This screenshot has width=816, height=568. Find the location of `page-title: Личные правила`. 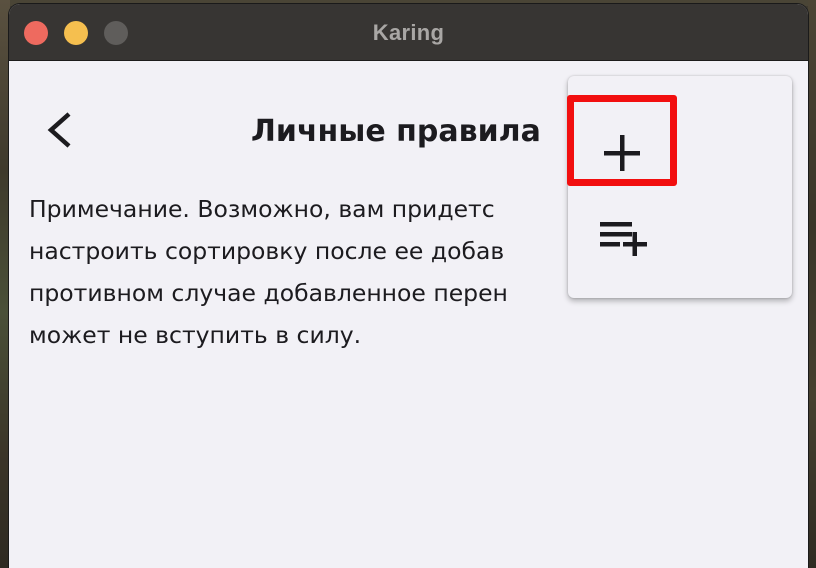

page-title: Личные правила is located at coordinates (396, 131).